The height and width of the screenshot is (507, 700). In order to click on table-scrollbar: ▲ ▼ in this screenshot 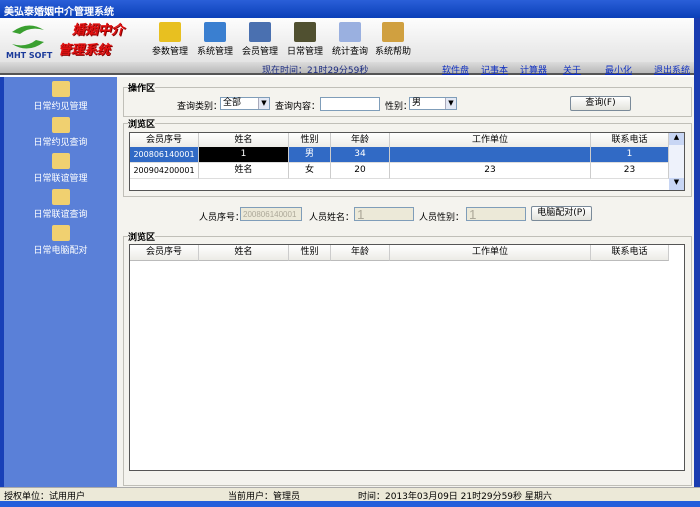, I will do `click(676, 161)`.